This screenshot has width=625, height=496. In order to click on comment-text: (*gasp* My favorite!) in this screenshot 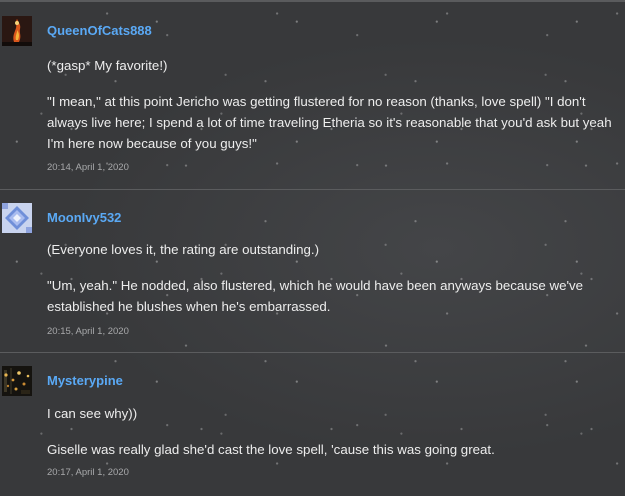, I will do `click(107, 65)`.